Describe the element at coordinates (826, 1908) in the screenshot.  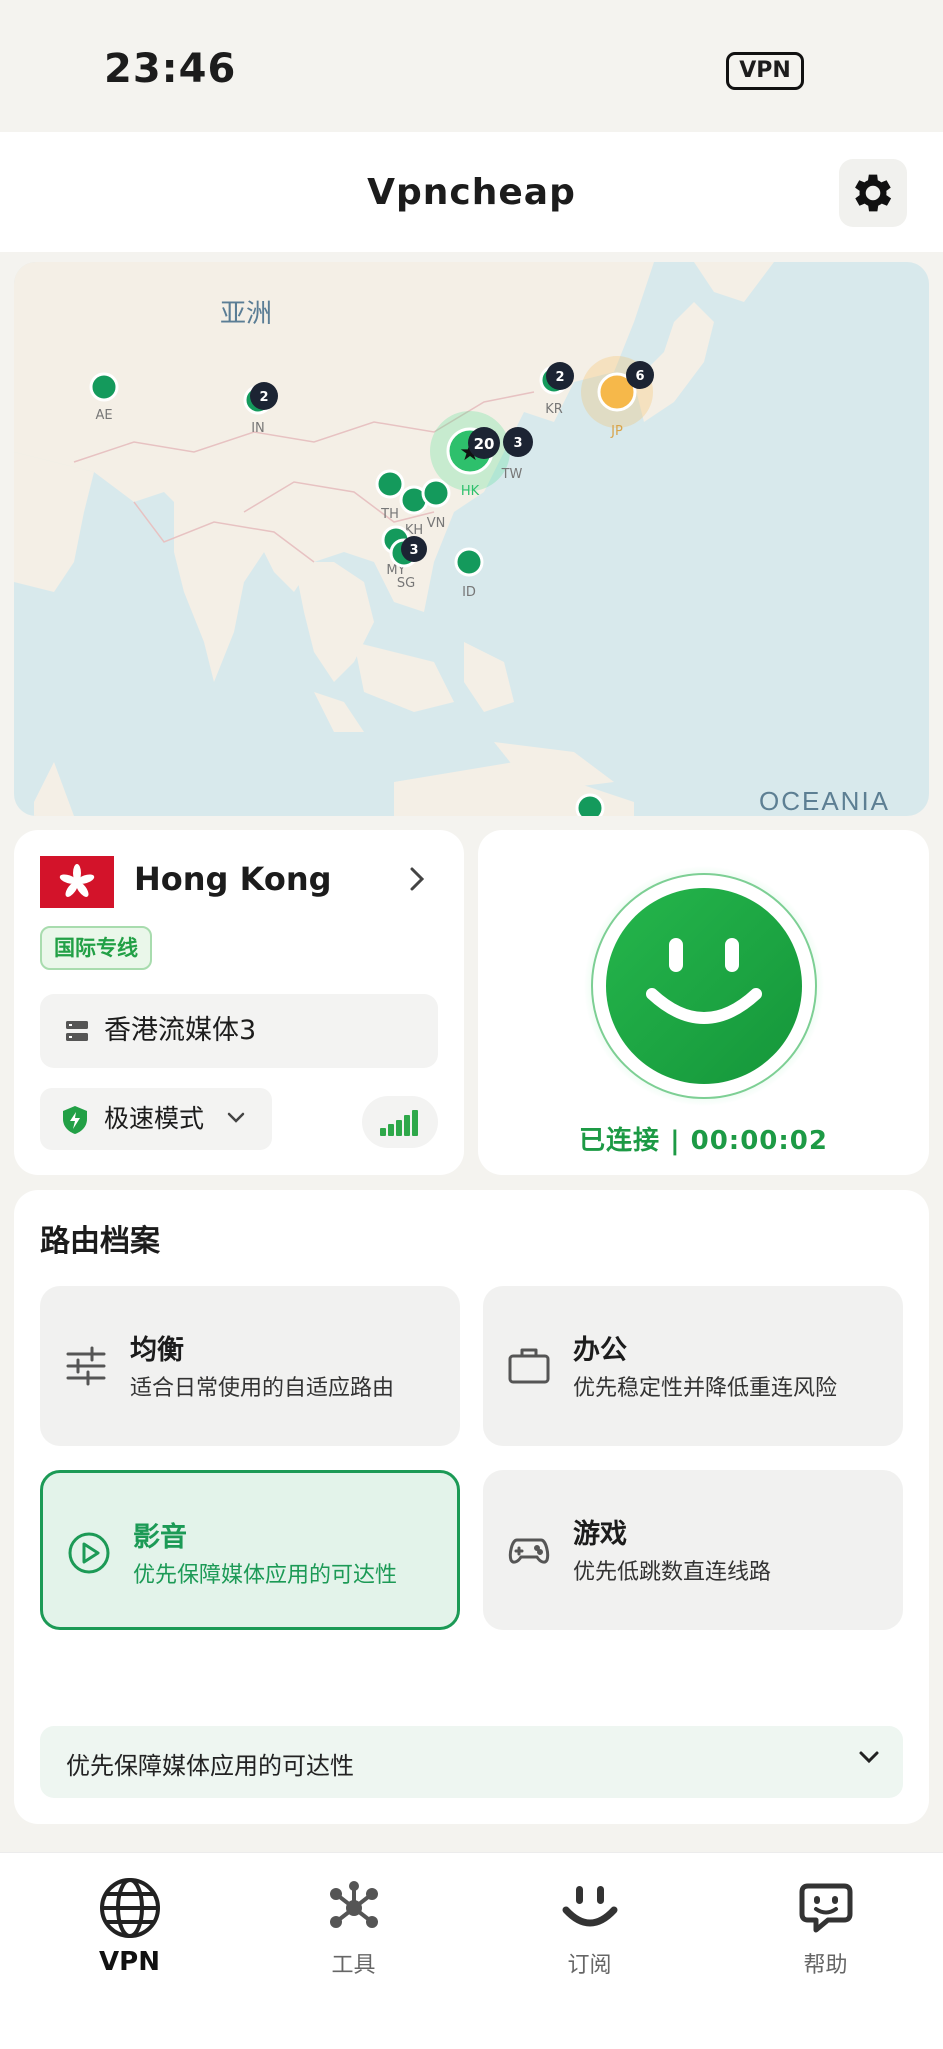
I see `chat-bubble-icon` at that location.